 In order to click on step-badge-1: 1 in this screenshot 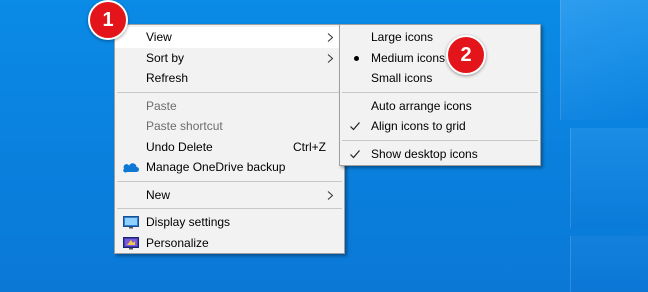, I will do `click(108, 20)`.